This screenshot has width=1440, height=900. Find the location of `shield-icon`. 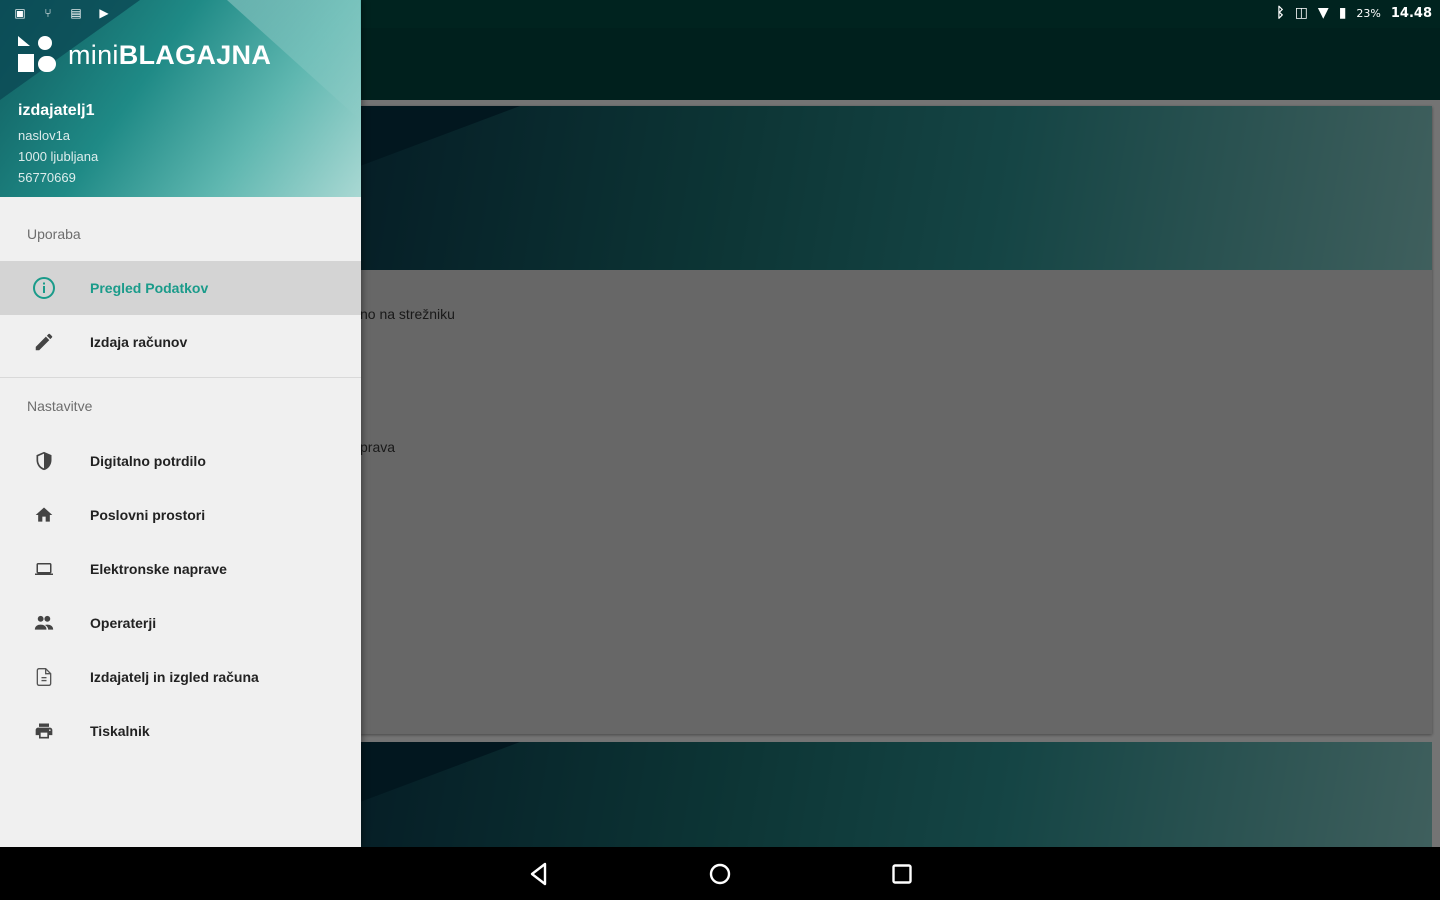

shield-icon is located at coordinates (44, 461).